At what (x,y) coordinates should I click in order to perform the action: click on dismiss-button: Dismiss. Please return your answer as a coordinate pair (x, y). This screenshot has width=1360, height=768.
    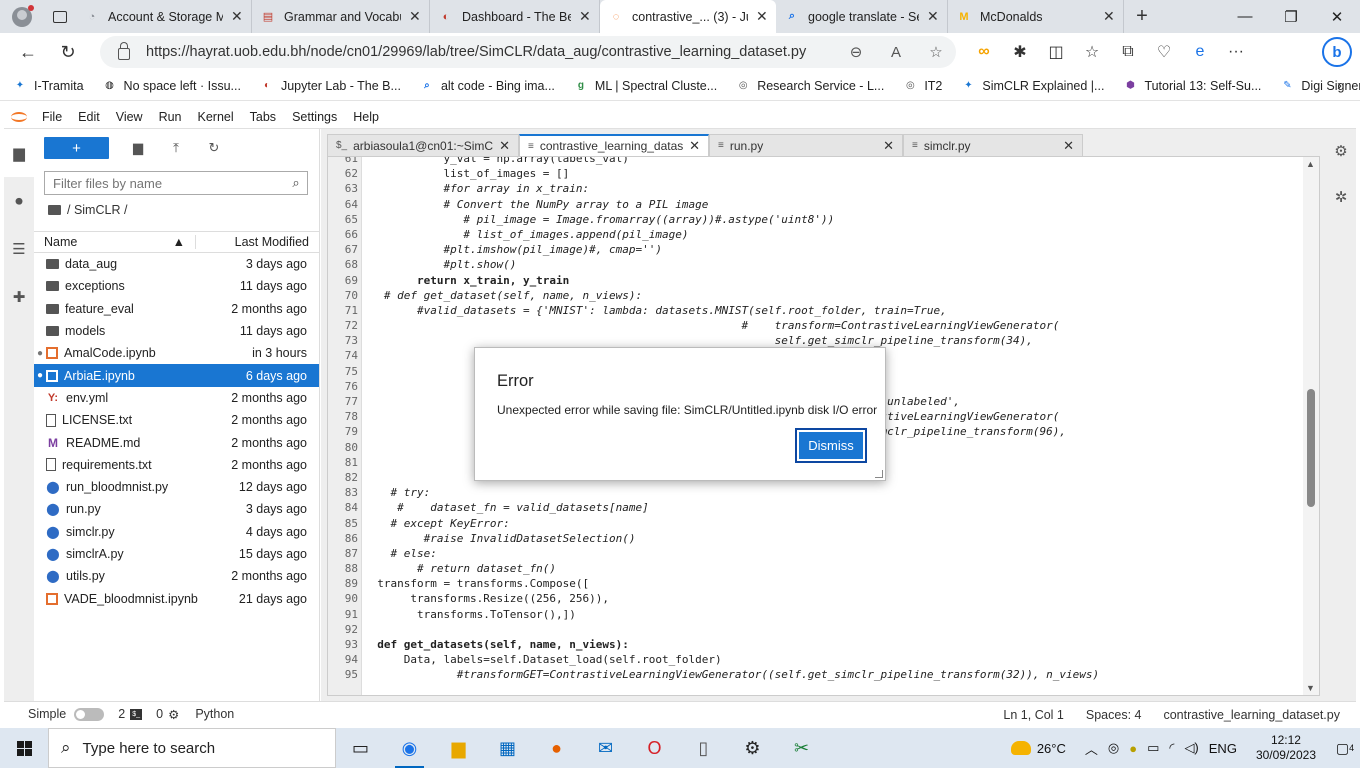
    Looking at the image, I should click on (831, 445).